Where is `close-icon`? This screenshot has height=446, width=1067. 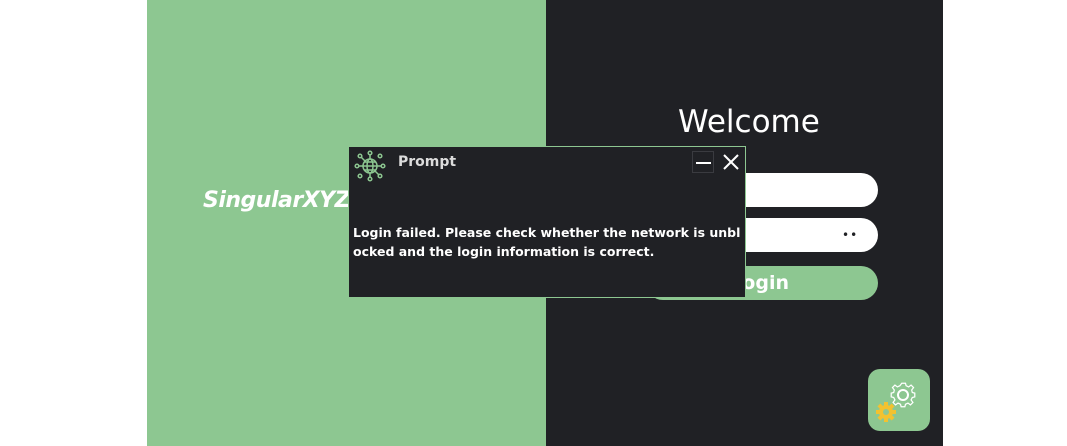 close-icon is located at coordinates (731, 162).